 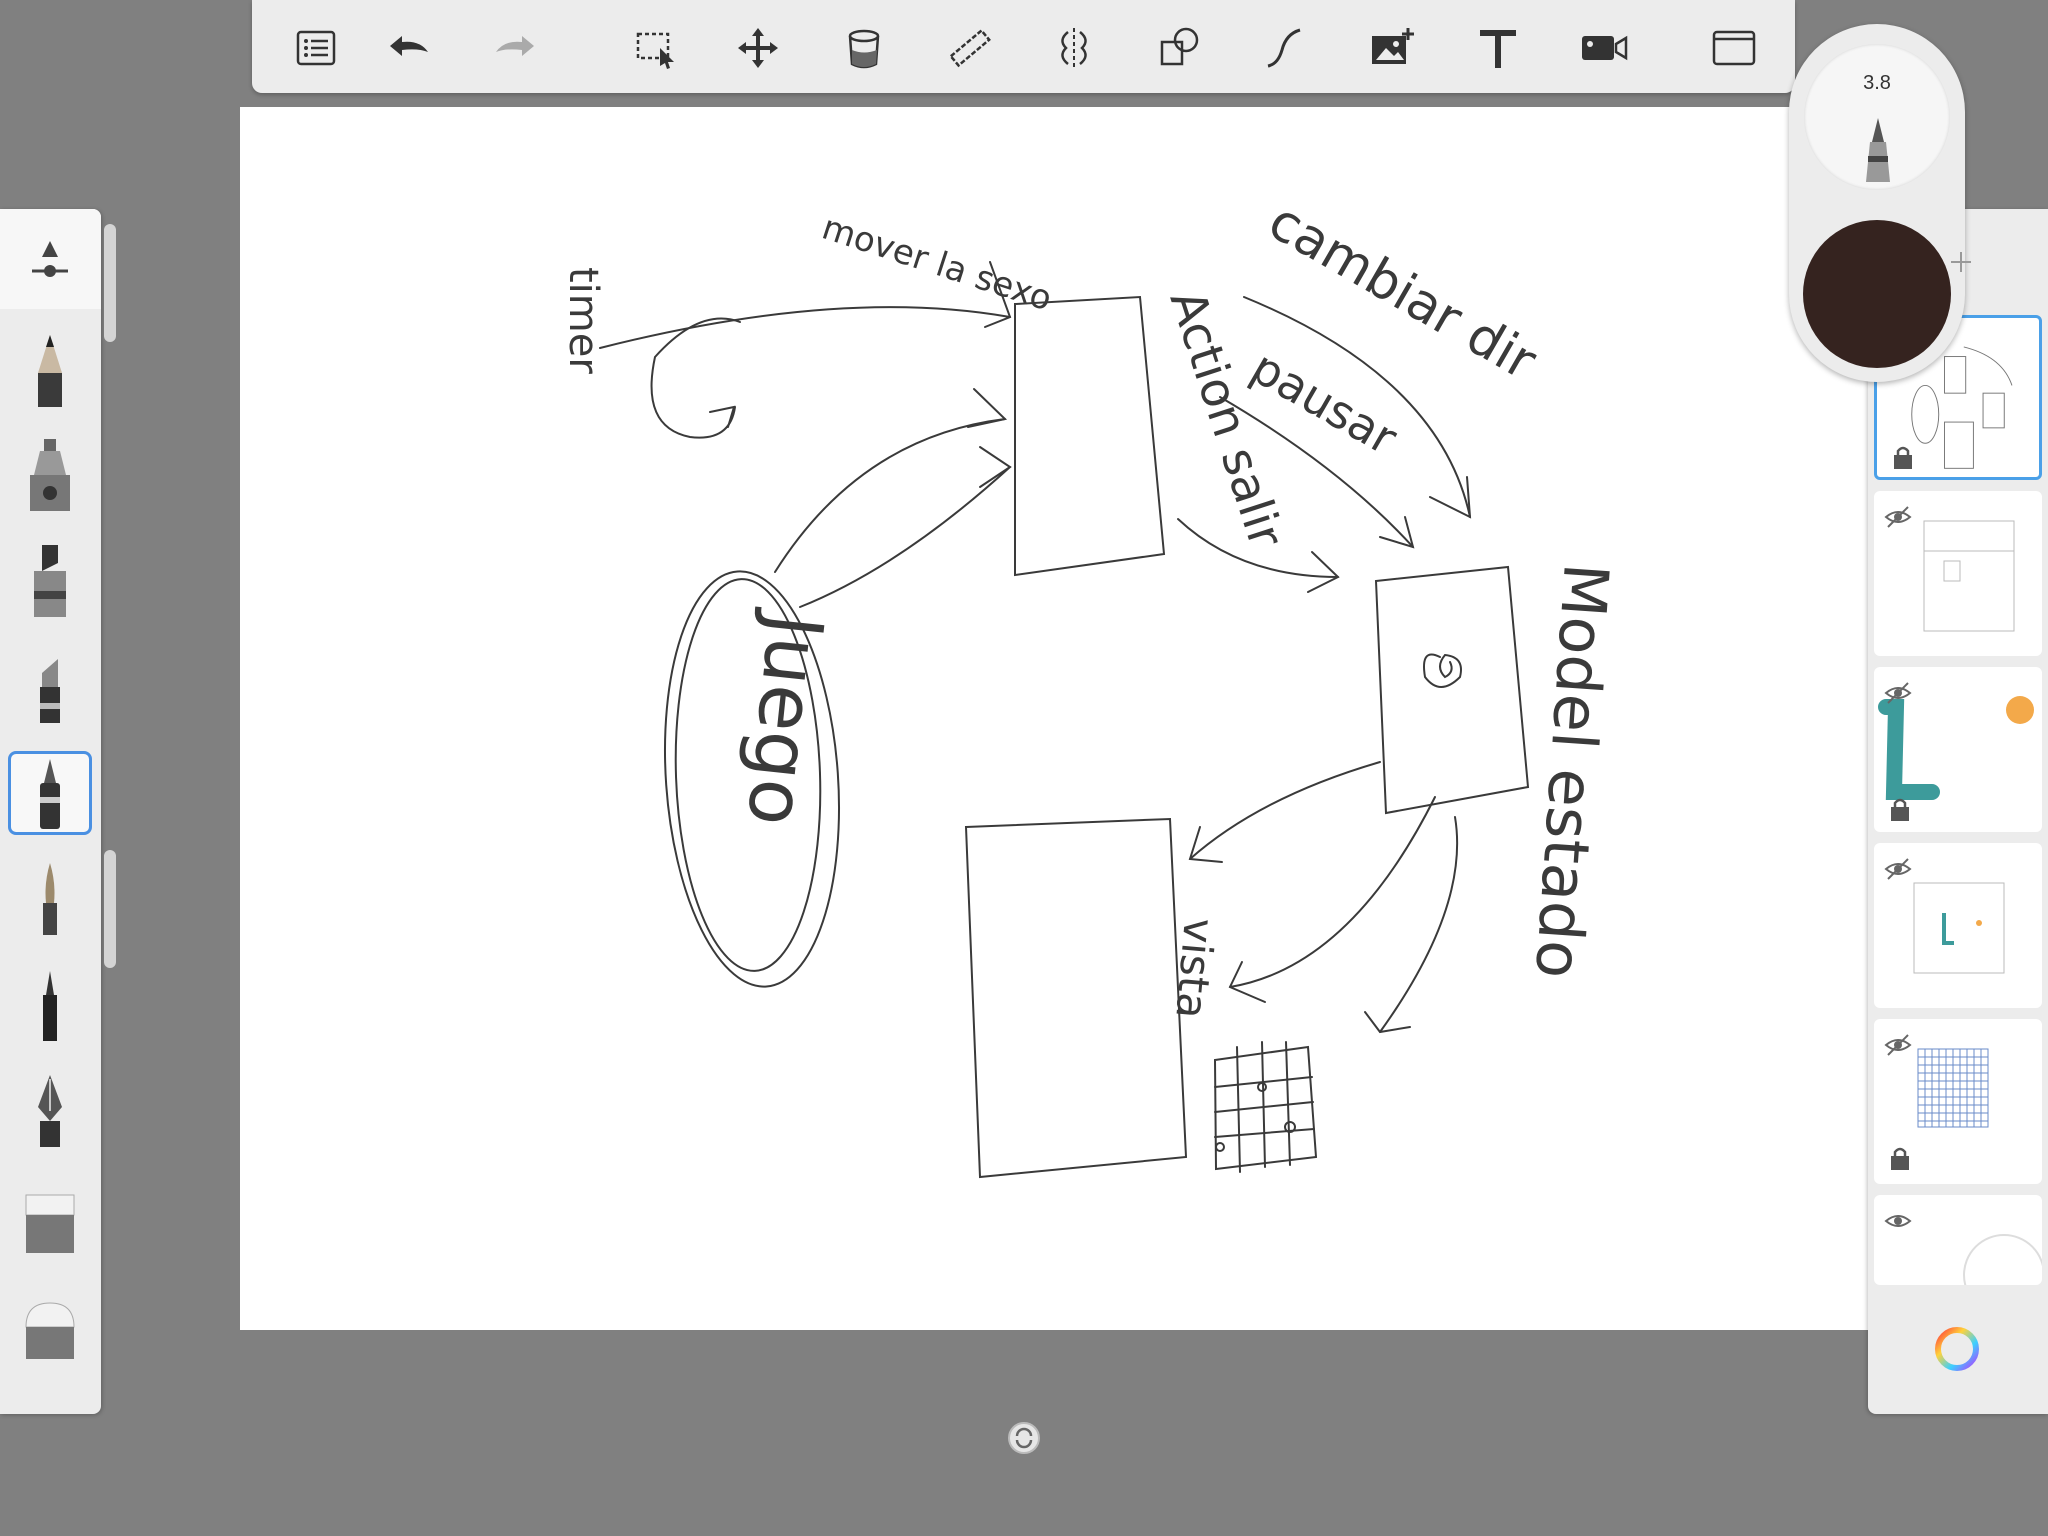 What do you see at coordinates (1604, 48) in the screenshot?
I see `video-camera-icon` at bounding box center [1604, 48].